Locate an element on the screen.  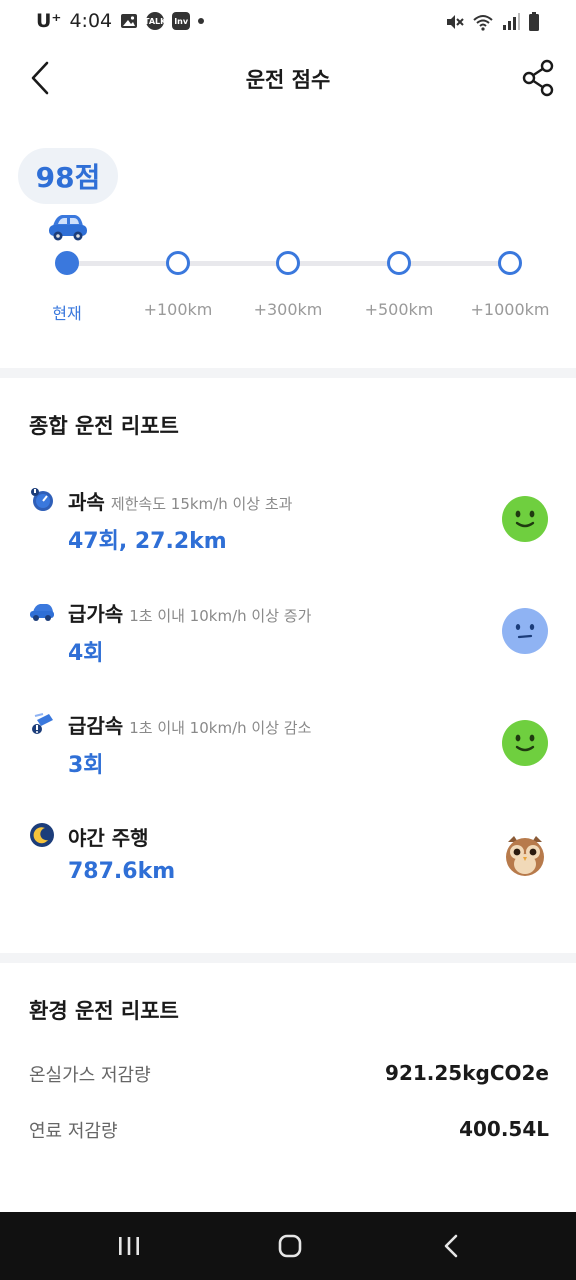
recent-apps-icon is located at coordinates (129, 1246).